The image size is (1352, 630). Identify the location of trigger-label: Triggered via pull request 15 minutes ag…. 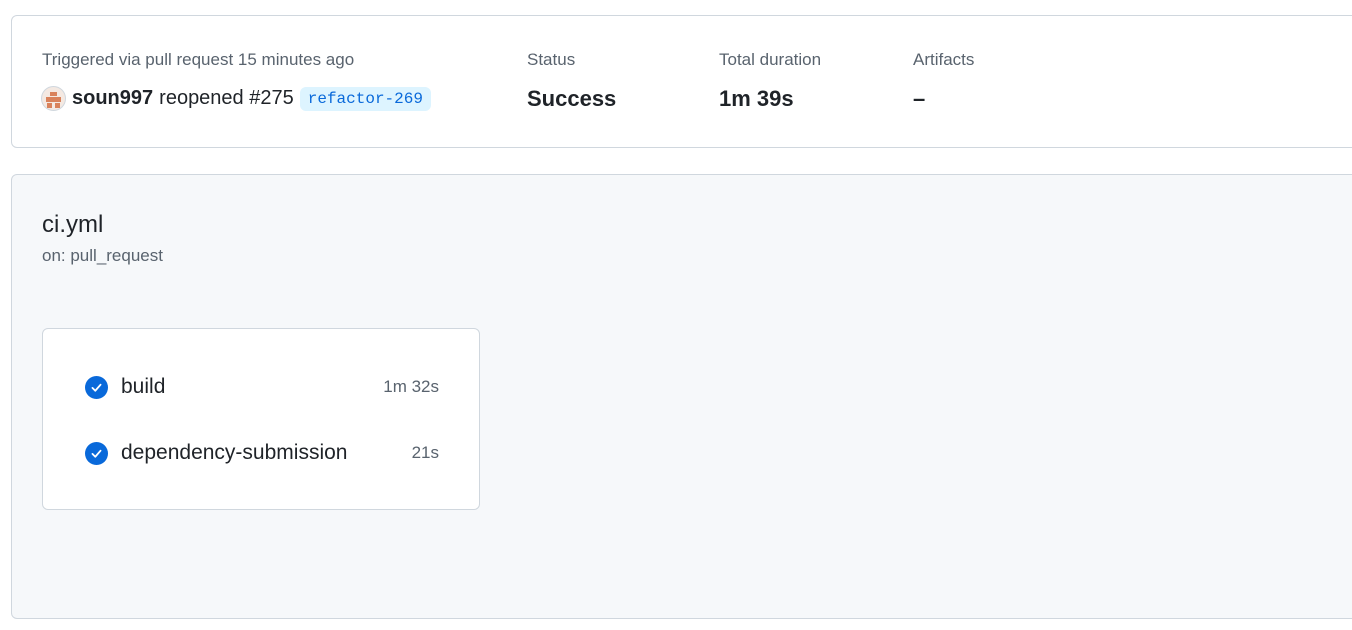
(198, 59).